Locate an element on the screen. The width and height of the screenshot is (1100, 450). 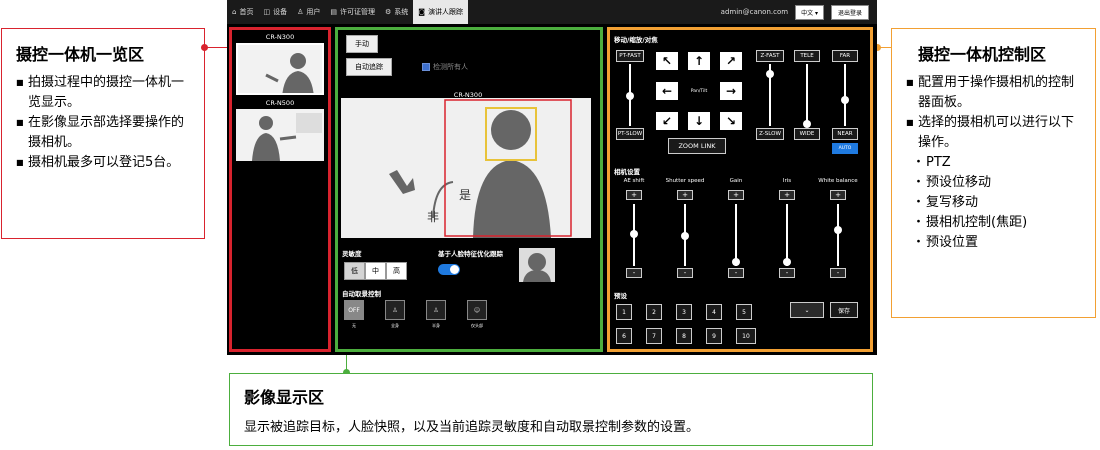
user-email: admin@canon.com is located at coordinates (754, 12).